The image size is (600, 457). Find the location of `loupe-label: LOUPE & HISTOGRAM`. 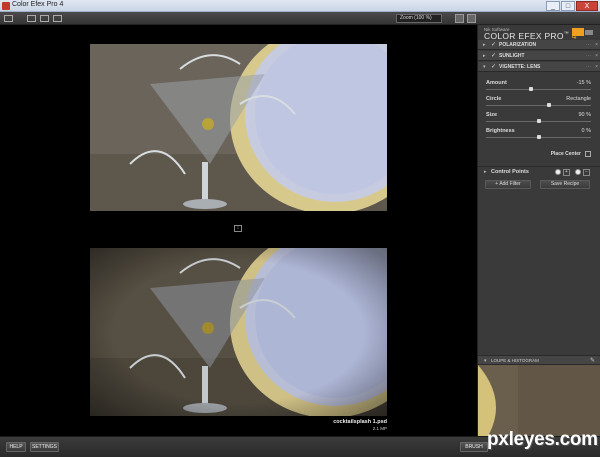

loupe-label: LOUPE & HISTOGRAM is located at coordinates (515, 360).